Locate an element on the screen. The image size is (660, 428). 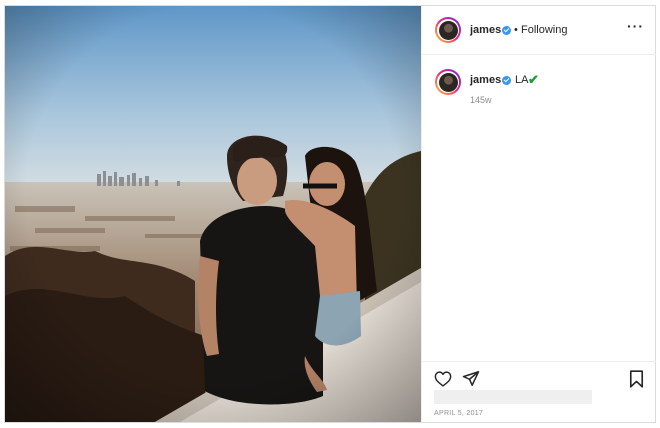
likes-placeholder-bar is located at coordinates (513, 397).